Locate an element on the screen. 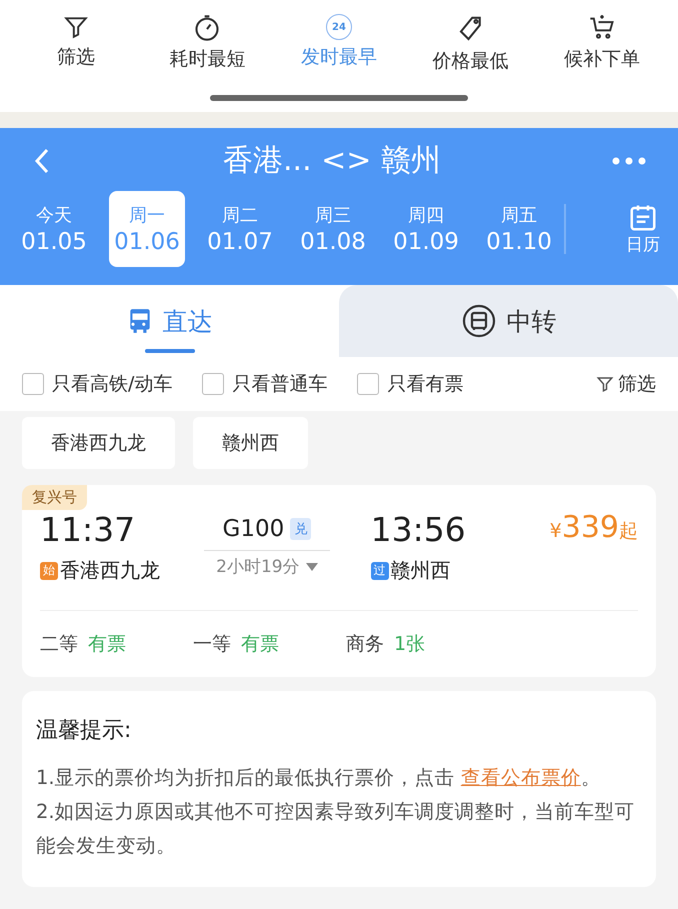 This screenshot has height=909, width=678. sort-option: 筛选 is located at coordinates (76, 49).